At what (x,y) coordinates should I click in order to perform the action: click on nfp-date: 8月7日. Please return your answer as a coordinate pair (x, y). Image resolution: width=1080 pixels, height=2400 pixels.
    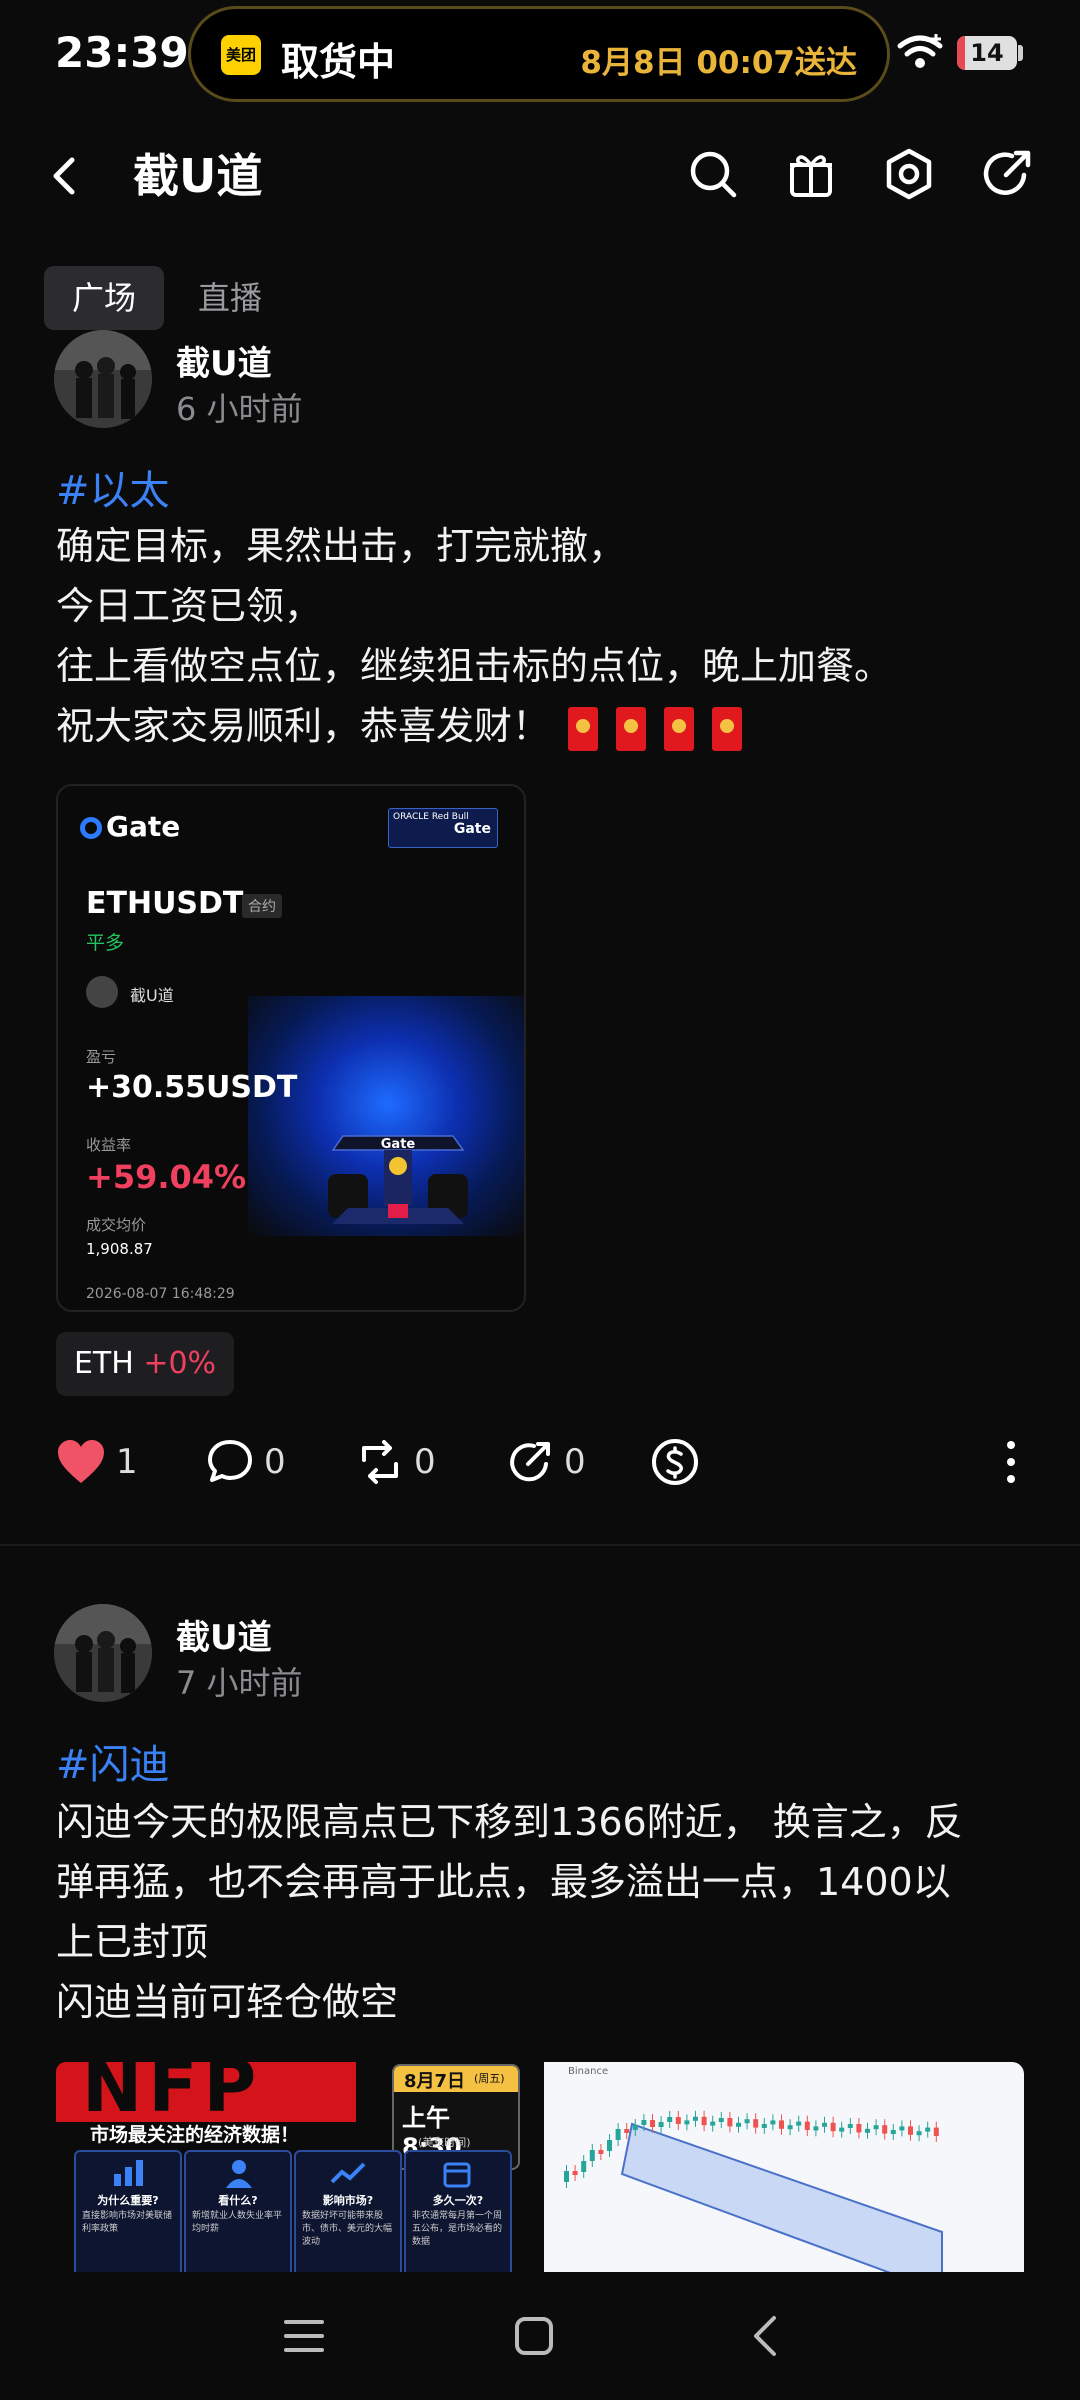
    Looking at the image, I should click on (435, 2081).